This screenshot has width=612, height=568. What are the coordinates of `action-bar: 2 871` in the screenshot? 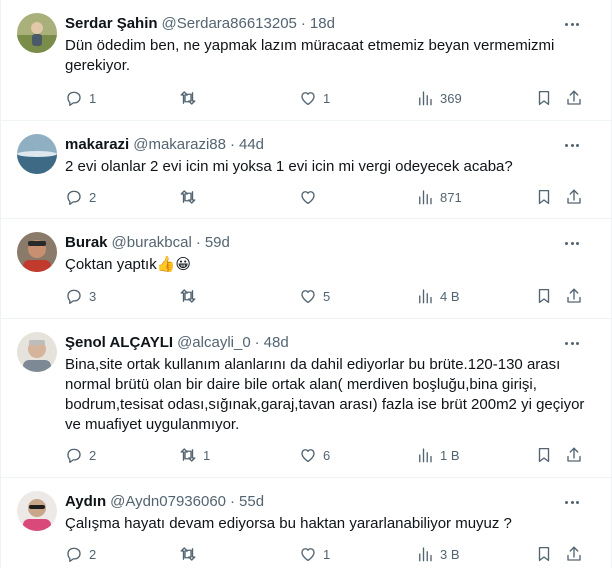 It's located at (327, 197).